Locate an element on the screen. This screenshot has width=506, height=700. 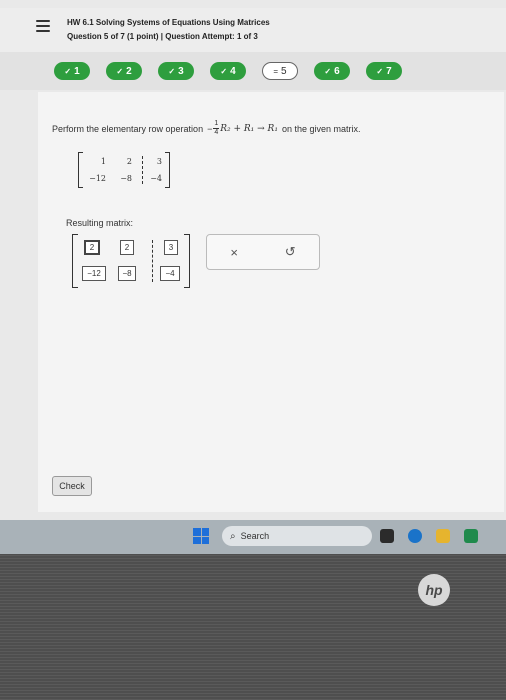
hamburger-menu-icon is located at coordinates (43, 26).